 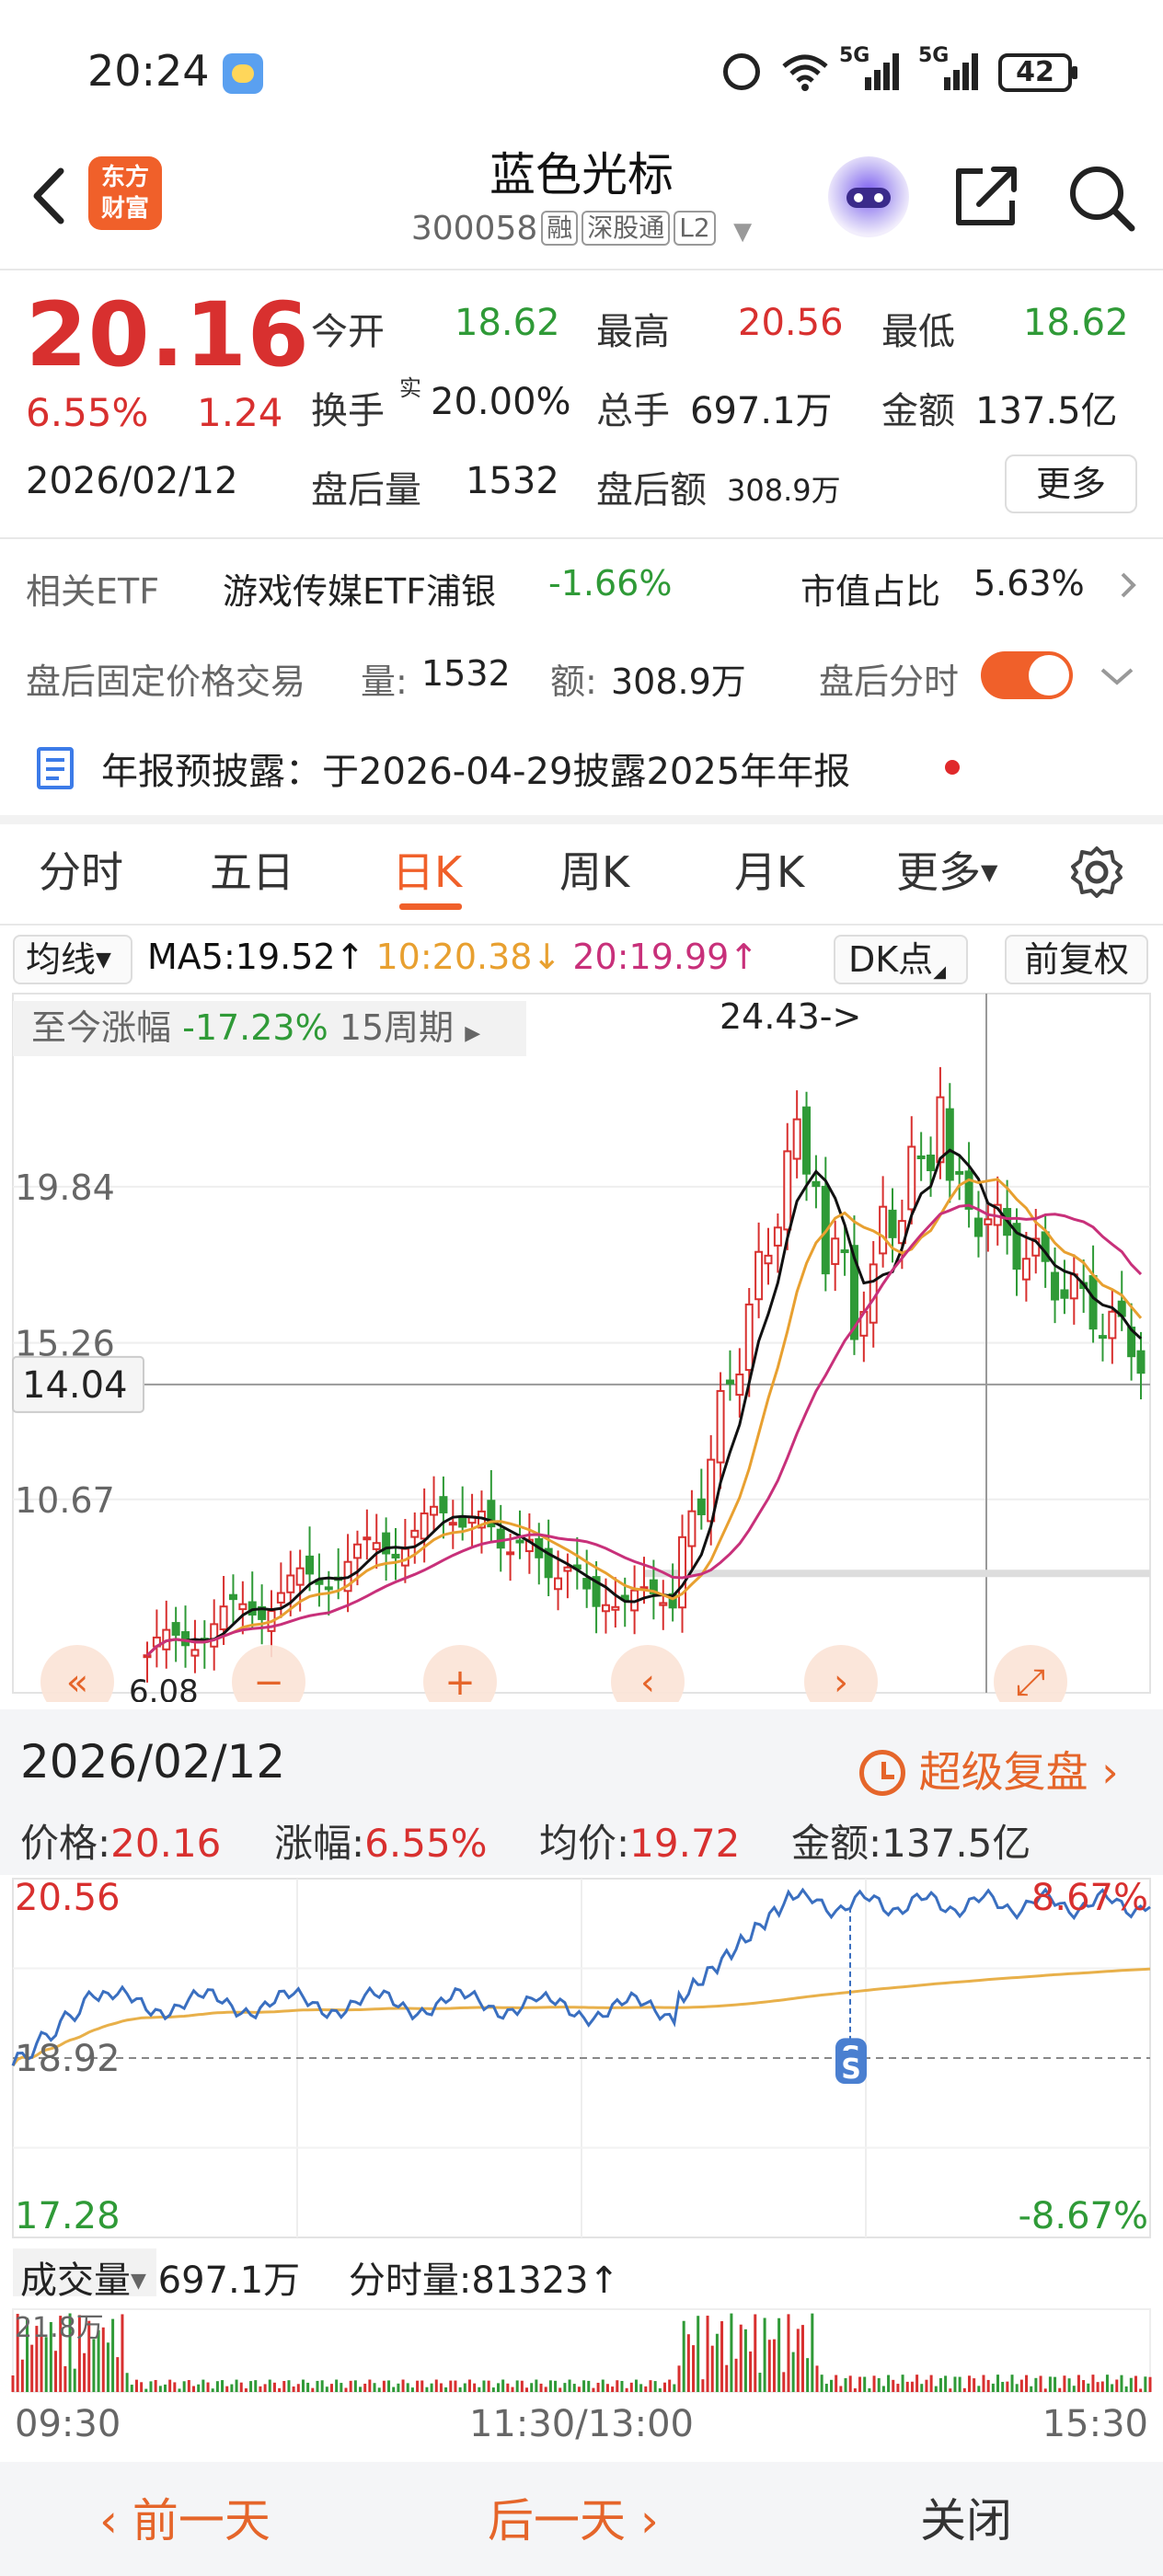 I want to click on etf-name: 游戏传媒ETF浦银, so click(x=360, y=588).